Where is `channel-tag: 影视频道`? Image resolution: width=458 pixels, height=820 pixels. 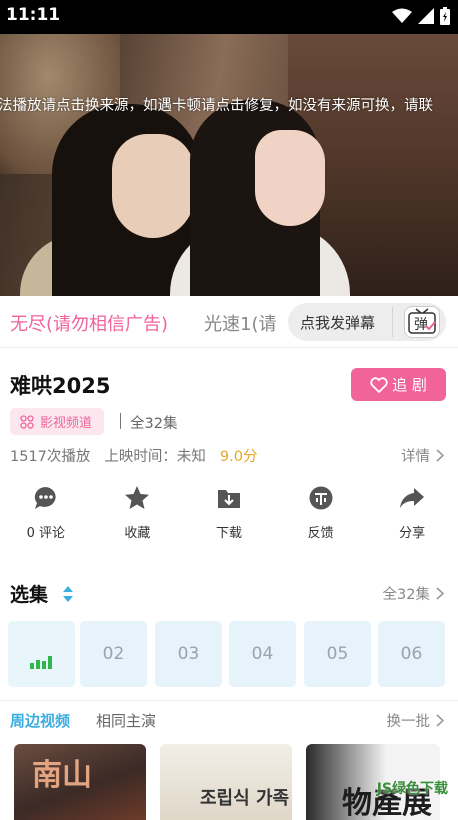
channel-tag: 影视频道 is located at coordinates (57, 421).